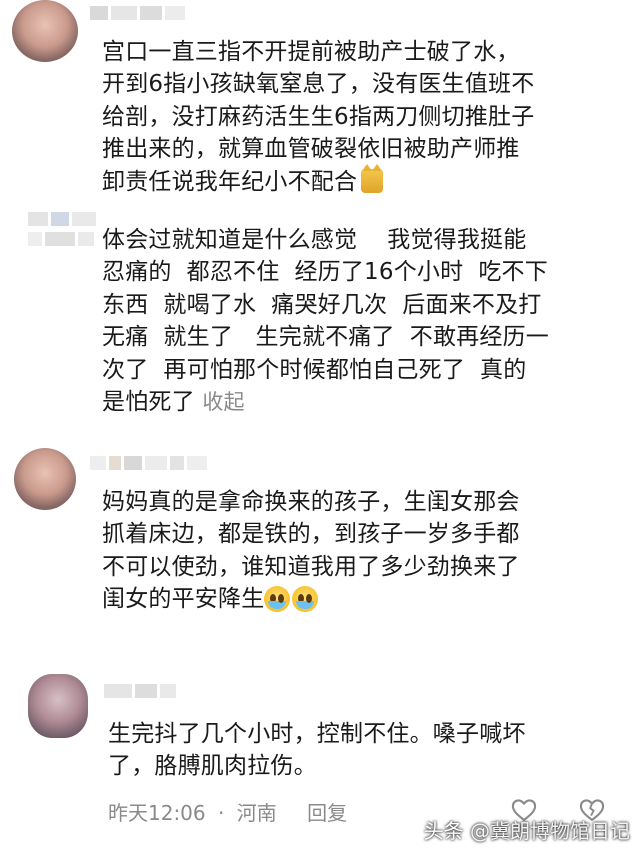  I want to click on reply-button: 回复, so click(327, 813).